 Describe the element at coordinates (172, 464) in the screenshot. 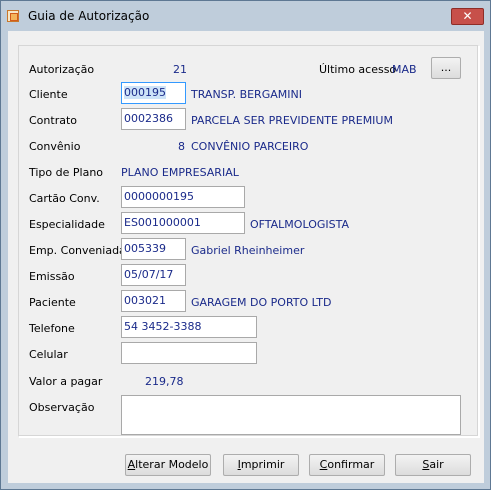

I see `alterar-modelo-label: lterar Modelo` at that location.